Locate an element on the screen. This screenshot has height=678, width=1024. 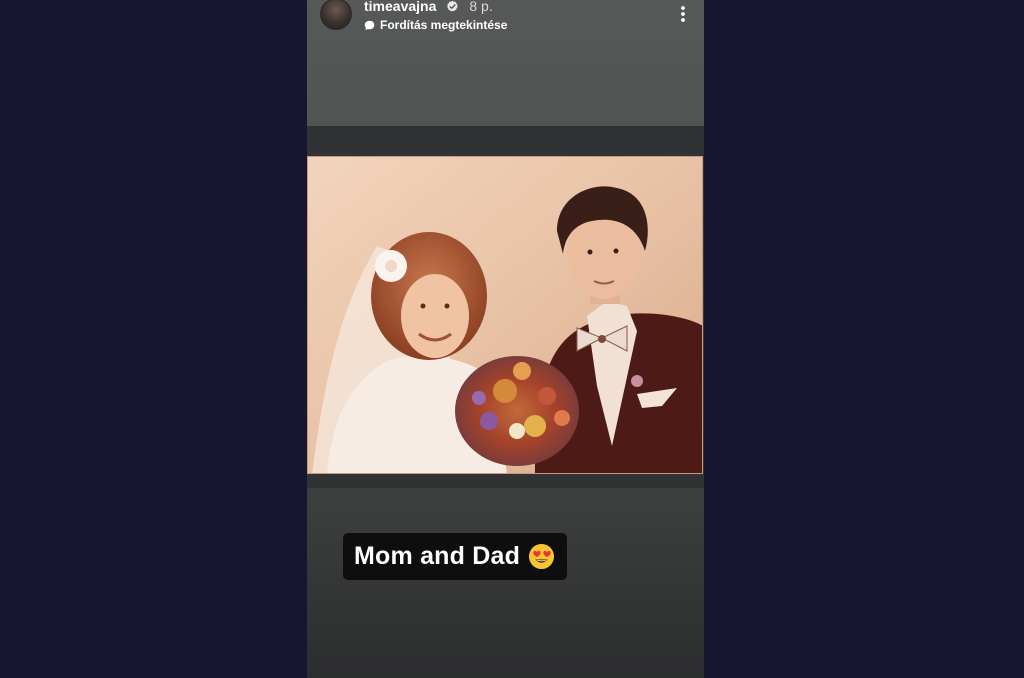
time-ago: 8 p. is located at coordinates (481, 7).